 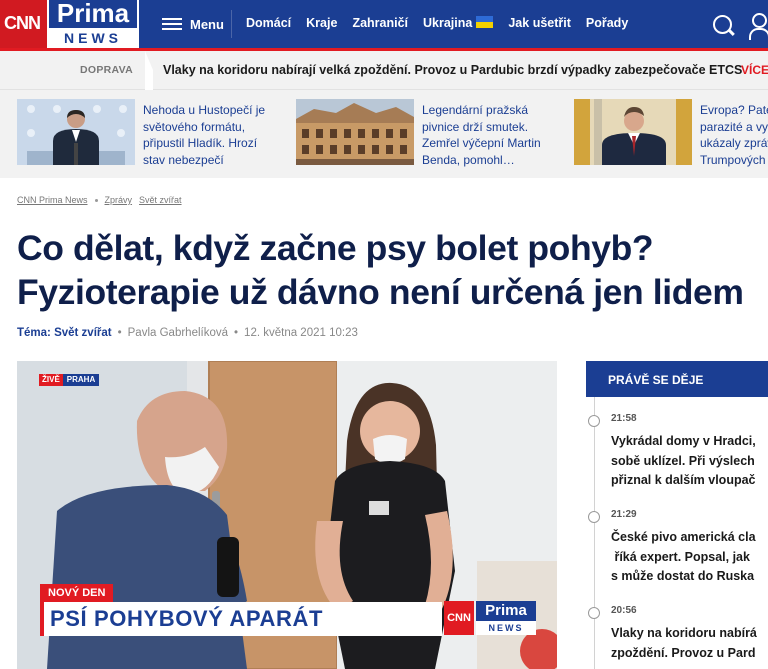 I want to click on ticker-label: DOPRAVA, so click(x=107, y=70).